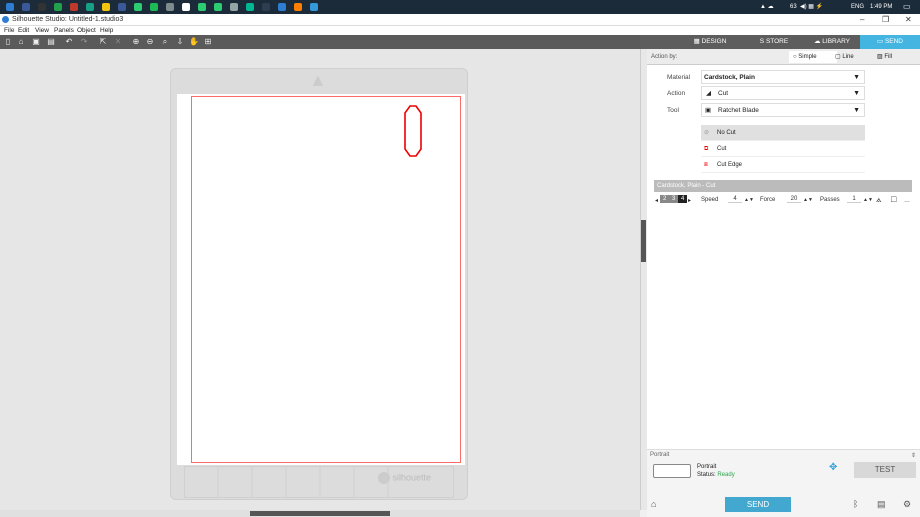 This screenshot has height=517, width=920. Describe the element at coordinates (69, 42) in the screenshot. I see `undo-icon: ↶` at that location.